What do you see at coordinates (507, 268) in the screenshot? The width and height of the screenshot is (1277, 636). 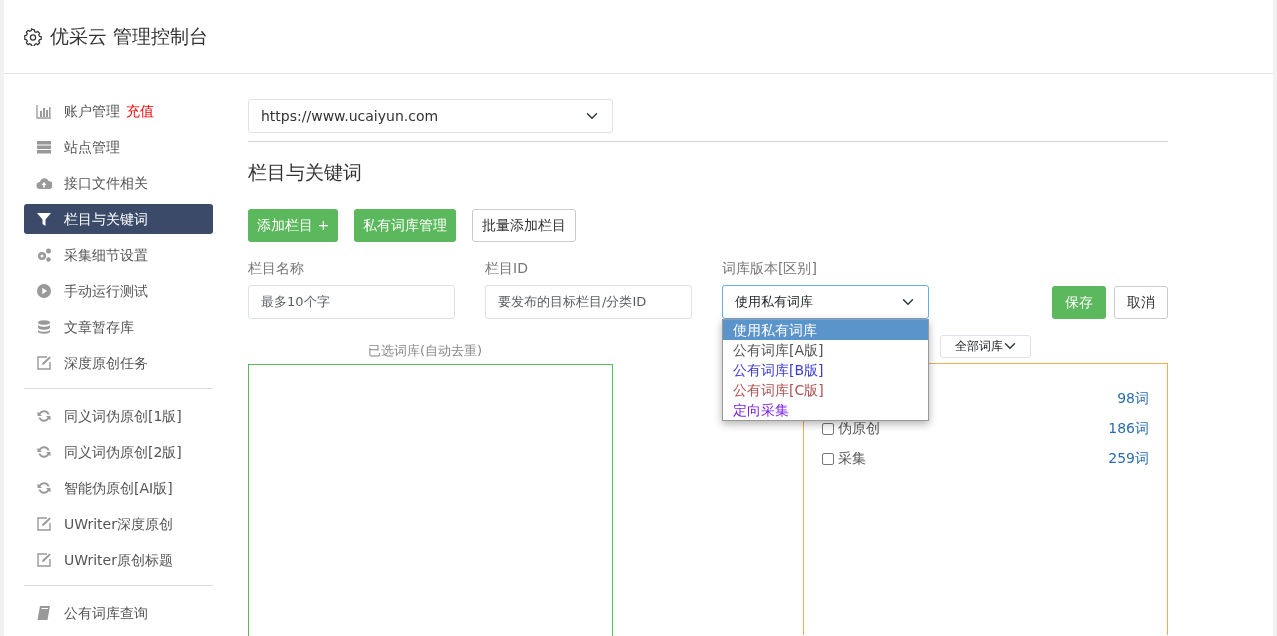 I see `field-label: 栏目ID` at bounding box center [507, 268].